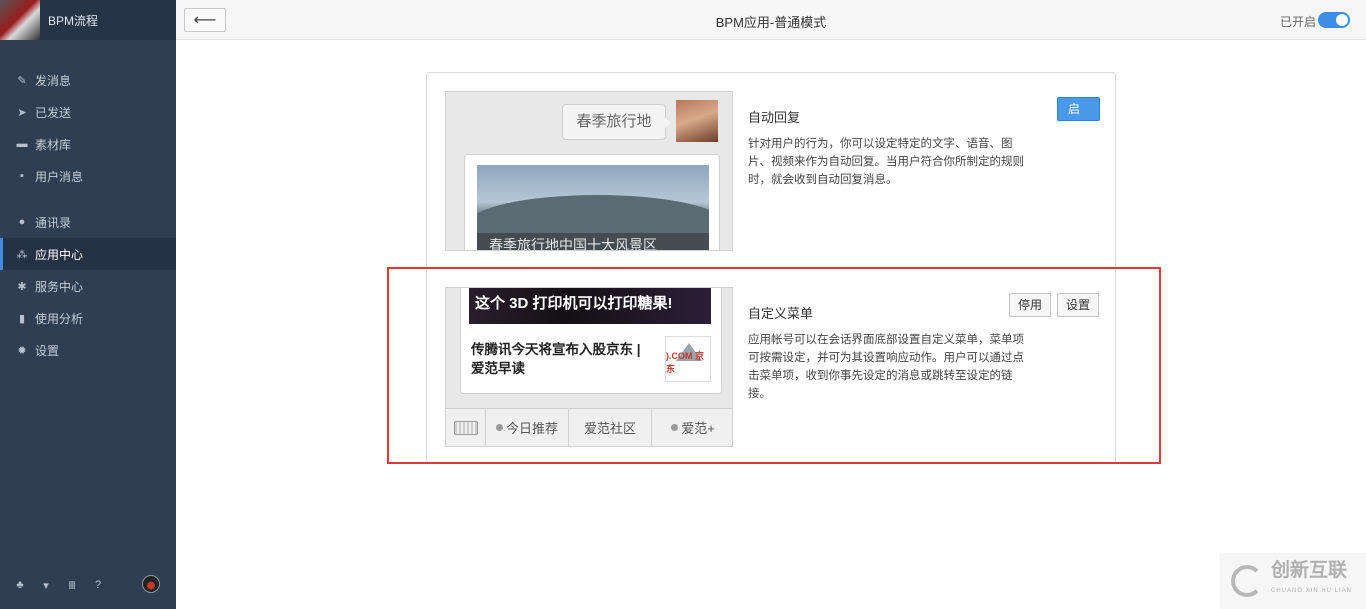  Describe the element at coordinates (88, 286) in the screenshot. I see `sidebar-item-service-center: ✱ 服务中心` at that location.